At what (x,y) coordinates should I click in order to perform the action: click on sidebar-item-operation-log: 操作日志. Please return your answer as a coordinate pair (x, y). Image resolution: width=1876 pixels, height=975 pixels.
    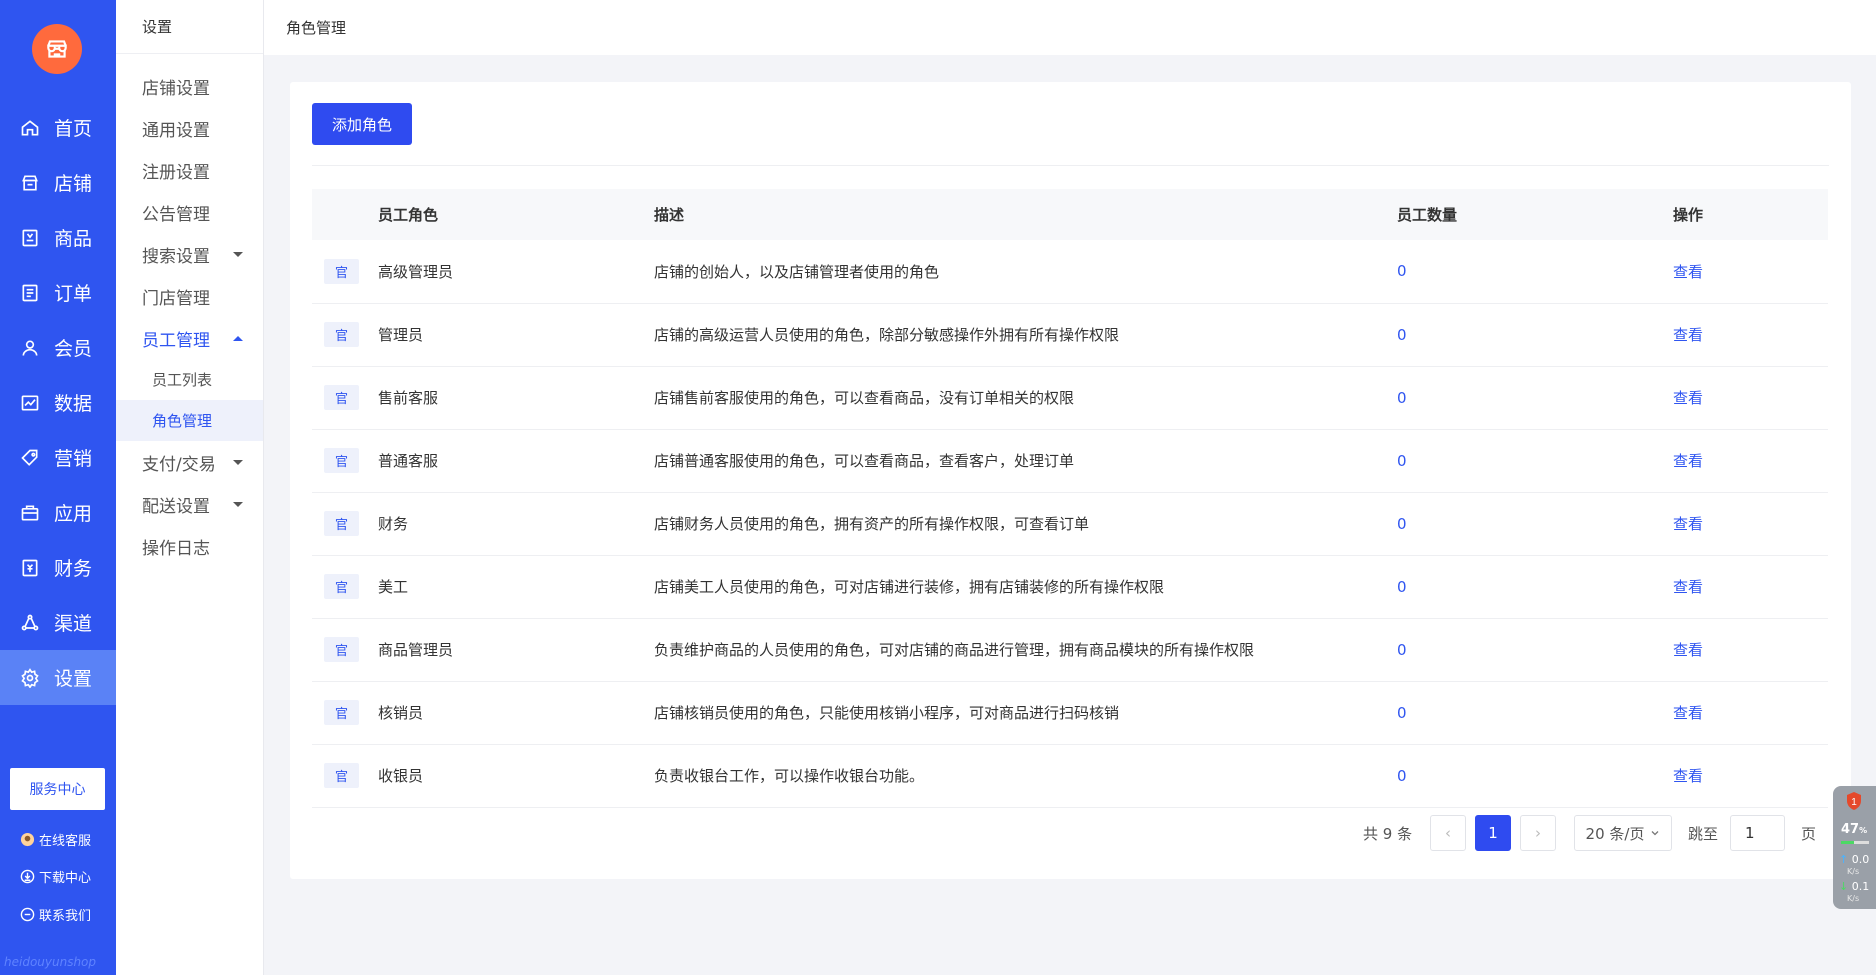
    Looking at the image, I should click on (189, 546).